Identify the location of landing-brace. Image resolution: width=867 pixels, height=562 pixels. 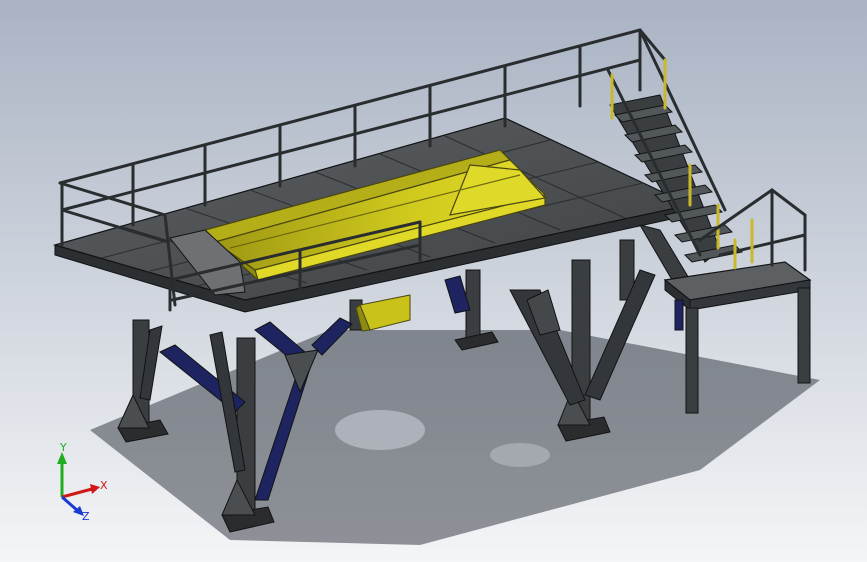
(679, 315).